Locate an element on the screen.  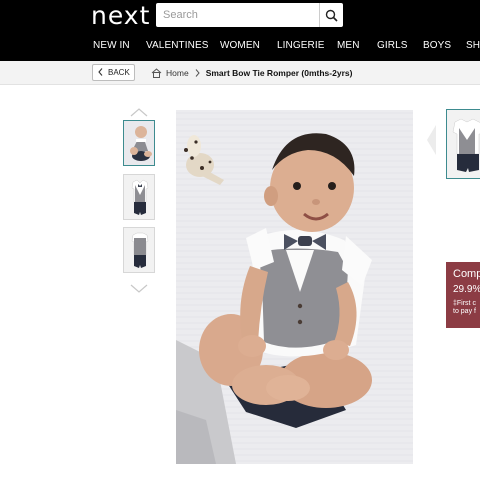
thumbnail-baby-photo is located at coordinates (139, 143).